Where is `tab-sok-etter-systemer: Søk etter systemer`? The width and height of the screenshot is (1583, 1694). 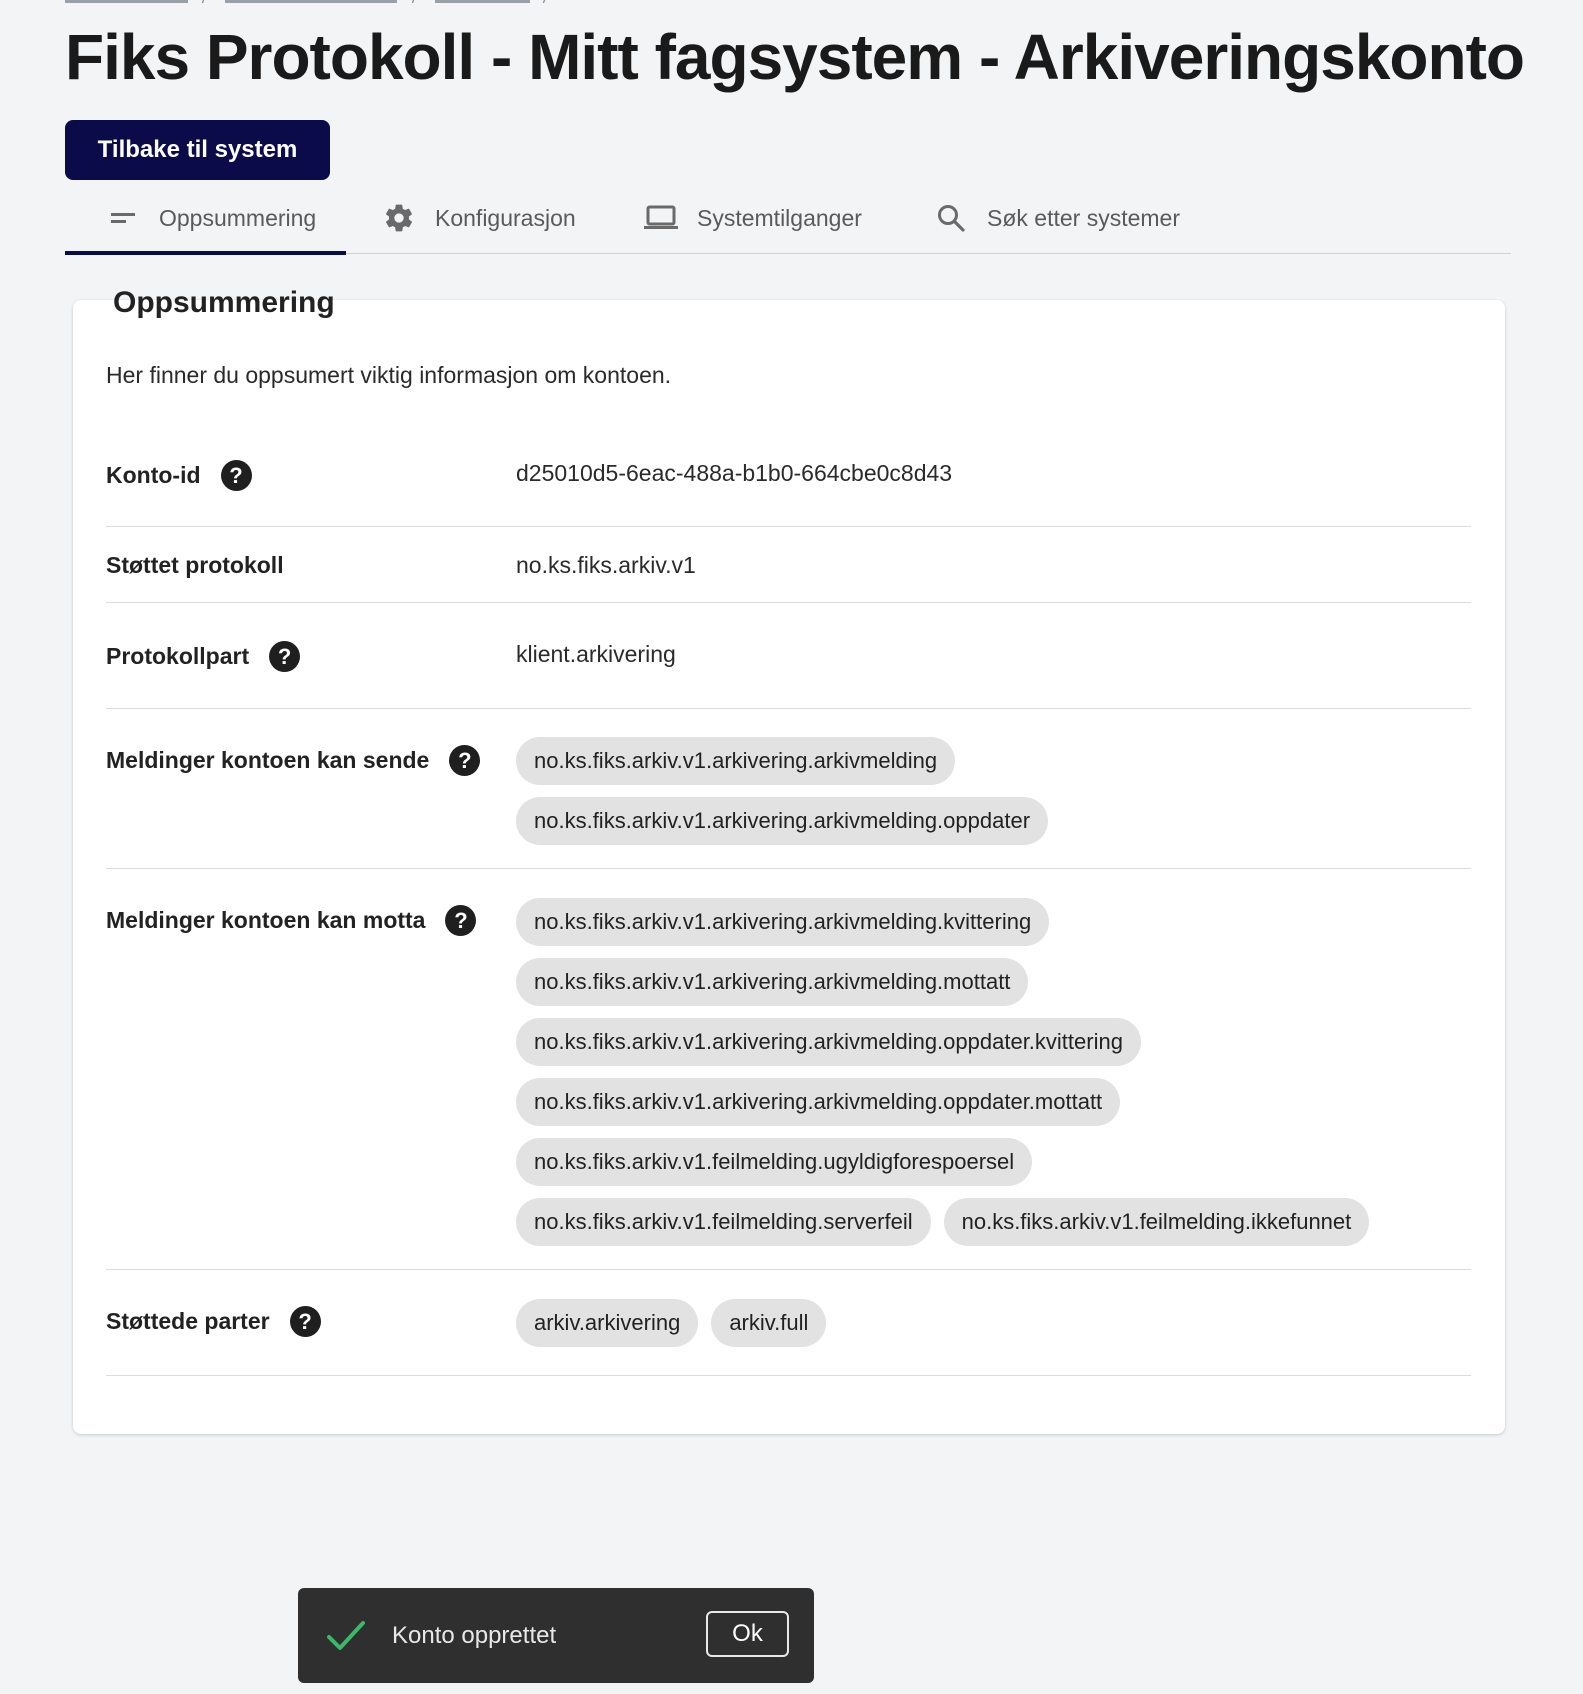 tab-sok-etter-systemer: Søk etter systemer is located at coordinates (1056, 218).